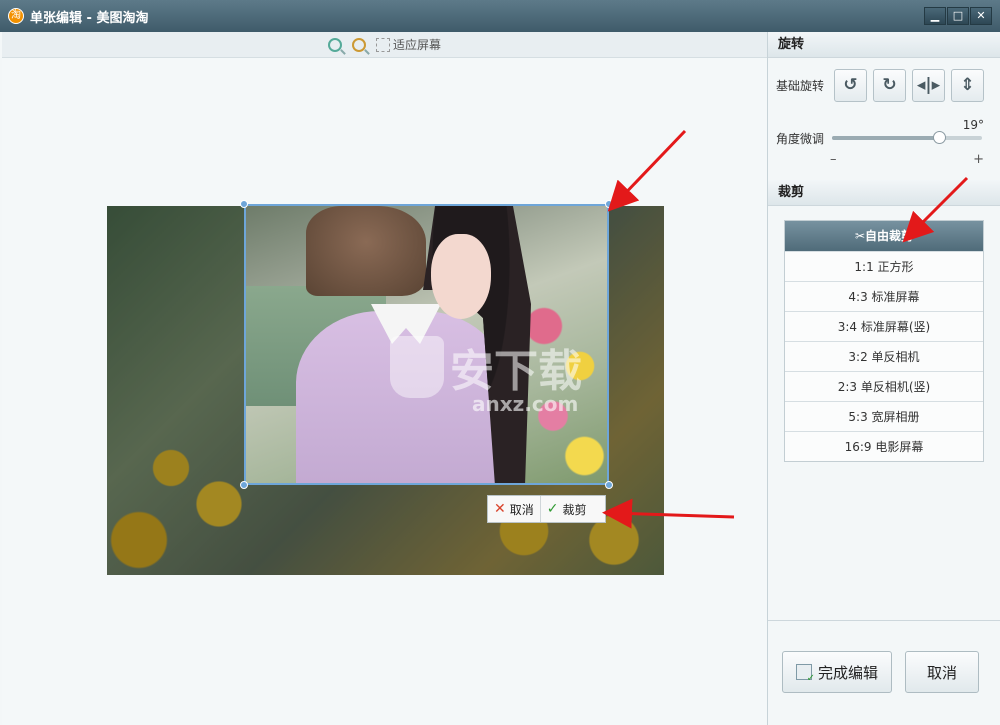 The height and width of the screenshot is (725, 1000). What do you see at coordinates (967, 85) in the screenshot?
I see `flip-vertical-button: ⇕` at bounding box center [967, 85].